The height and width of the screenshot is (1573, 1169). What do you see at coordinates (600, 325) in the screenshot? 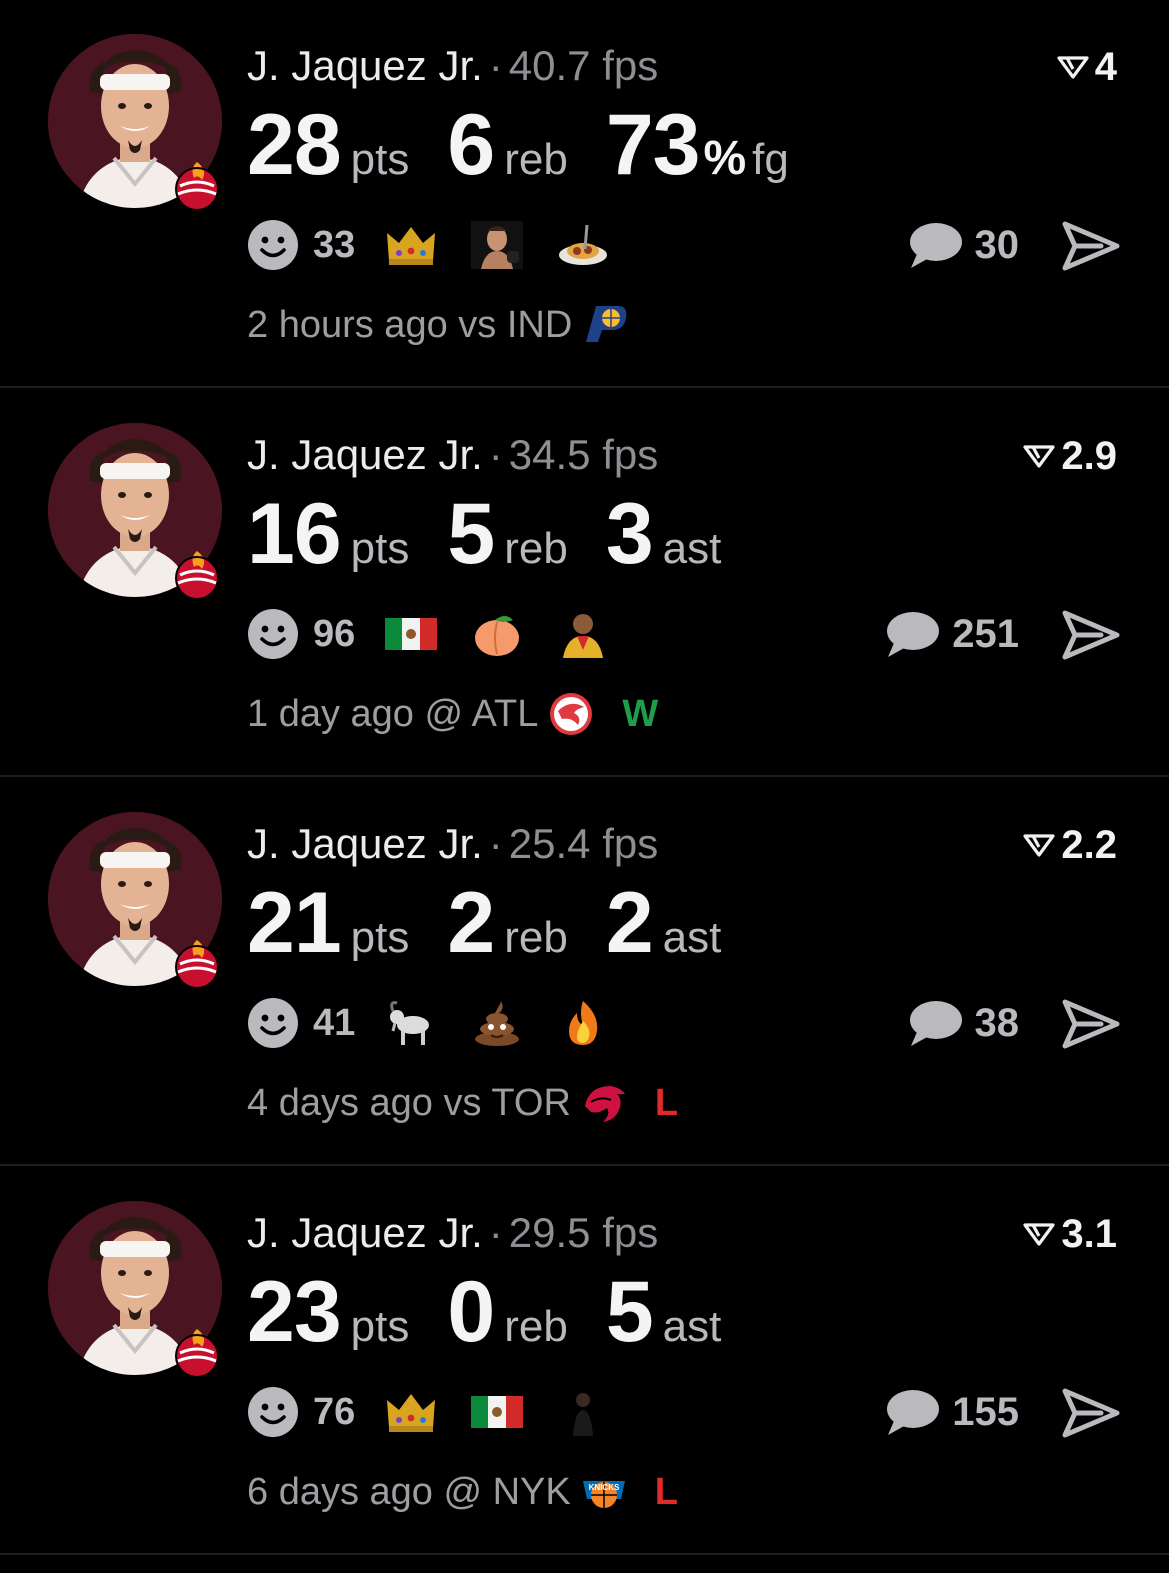
I see `pacers-logo` at bounding box center [600, 325].